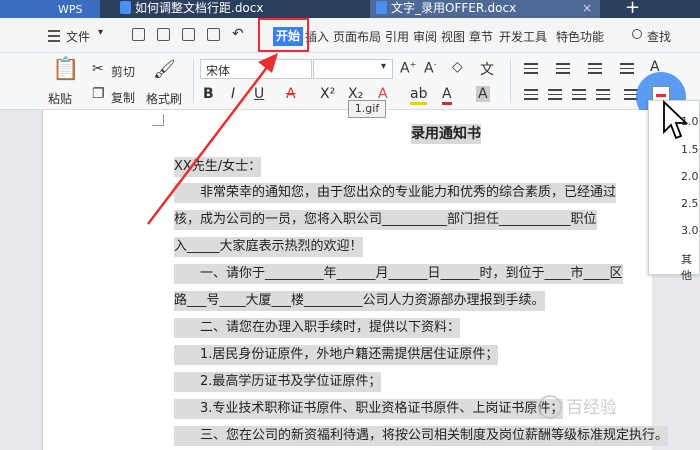  Describe the element at coordinates (550, 407) in the screenshot. I see `watermark-logo-icon` at that location.